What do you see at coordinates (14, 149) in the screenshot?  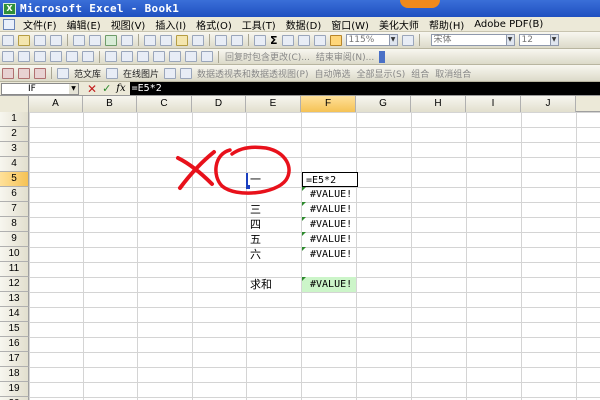 I see `row-header-3: 3` at bounding box center [14, 149].